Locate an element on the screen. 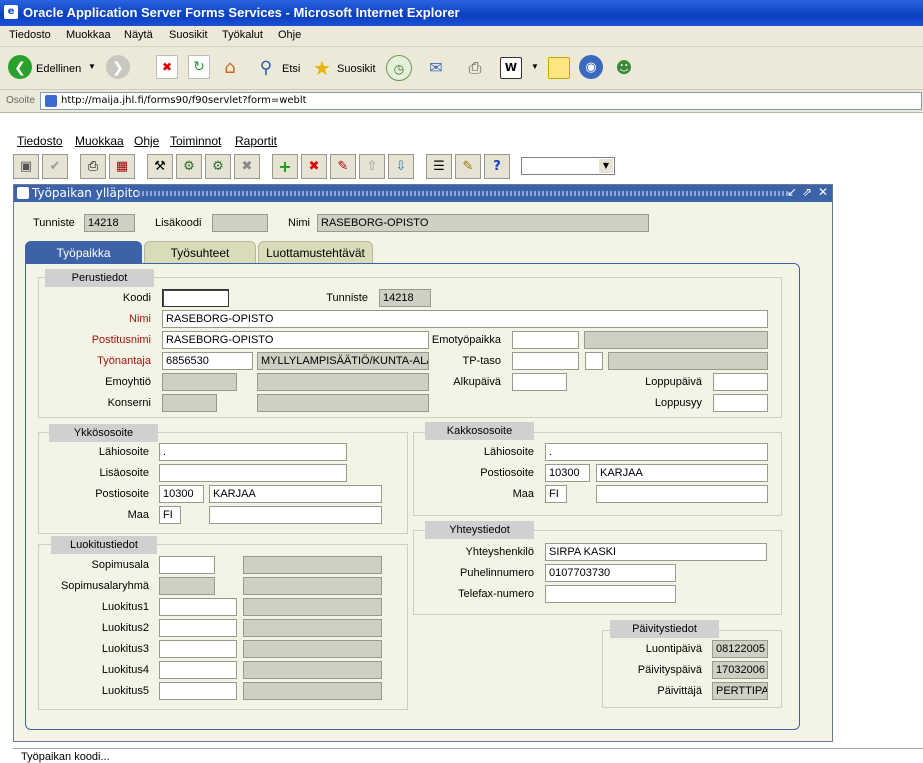  header-lisakoodi-field is located at coordinates (240, 223).